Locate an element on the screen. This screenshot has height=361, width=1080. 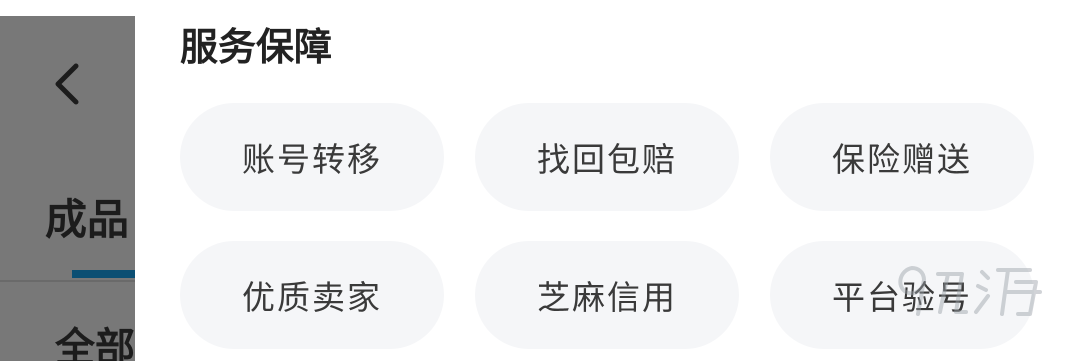
filter-all: 全部 is located at coordinates (95, 341).